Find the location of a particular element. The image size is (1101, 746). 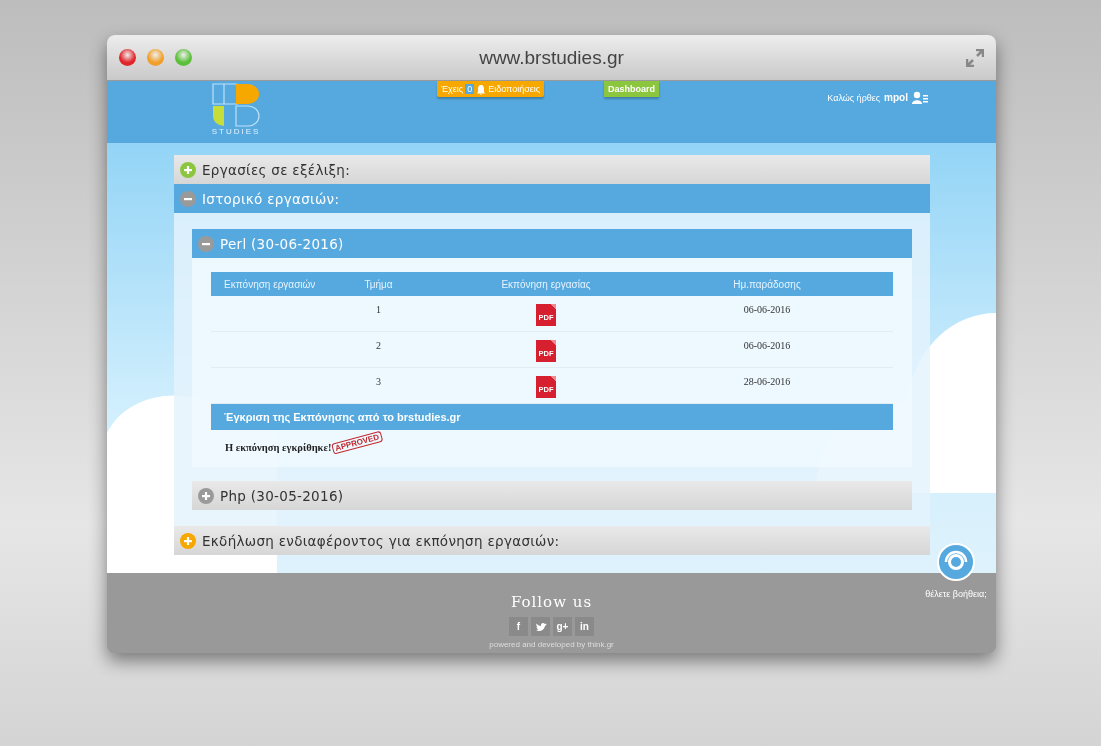

plus-icon is located at coordinates (206, 495).